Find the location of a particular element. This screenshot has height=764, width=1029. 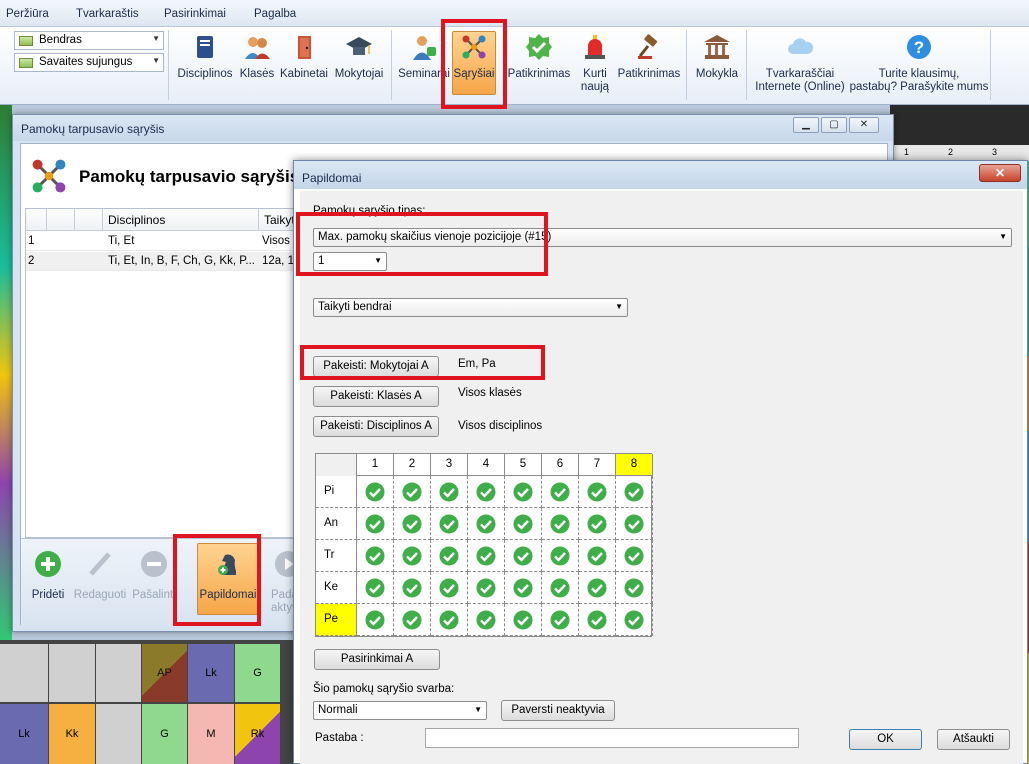

teachers-value: Em, Pa is located at coordinates (477, 364).